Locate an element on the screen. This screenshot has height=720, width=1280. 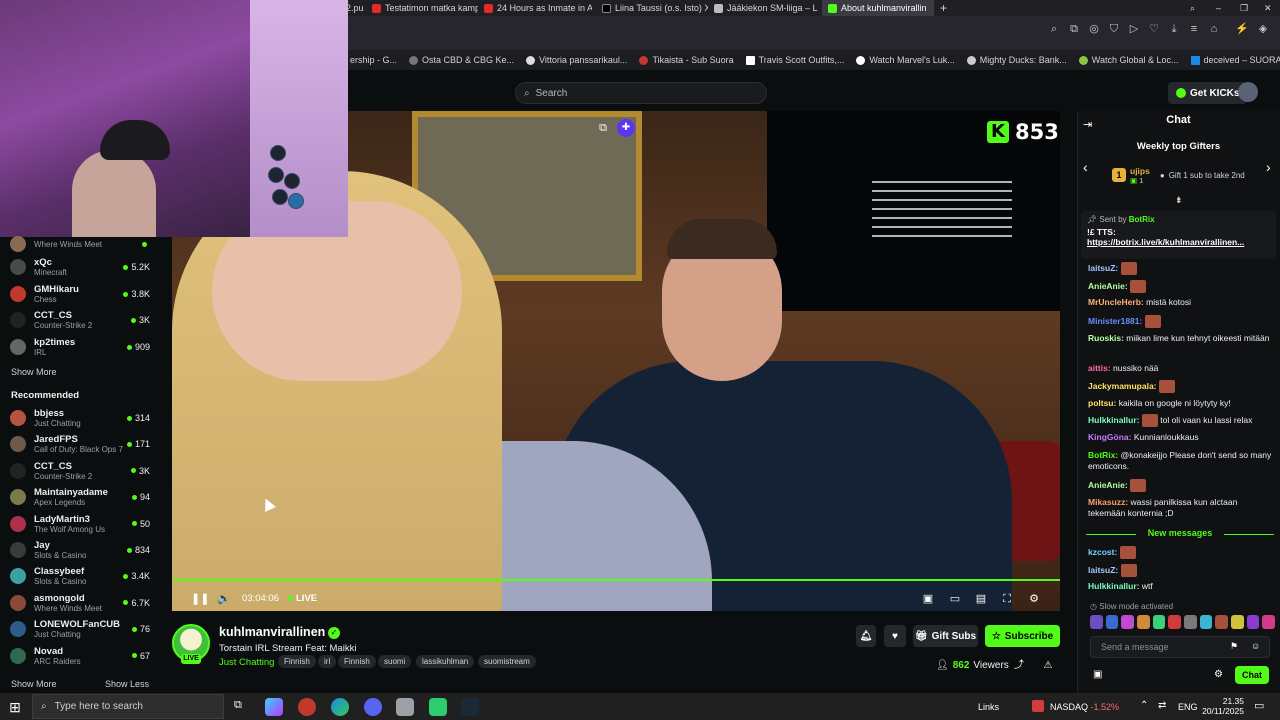
tab-0: 2.pu is located at coordinates (357, 8).